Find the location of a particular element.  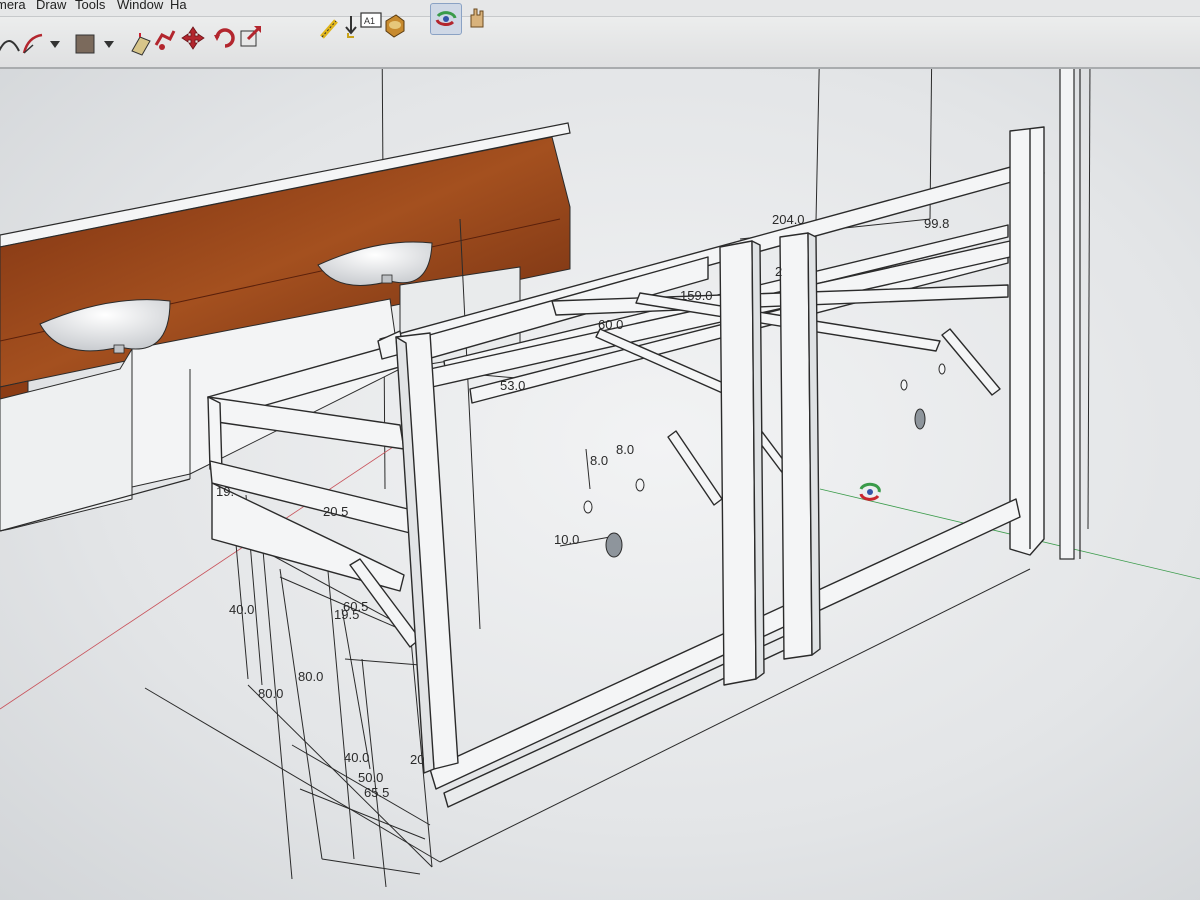

dim-top-depth: 53.0 is located at coordinates (512, 385).